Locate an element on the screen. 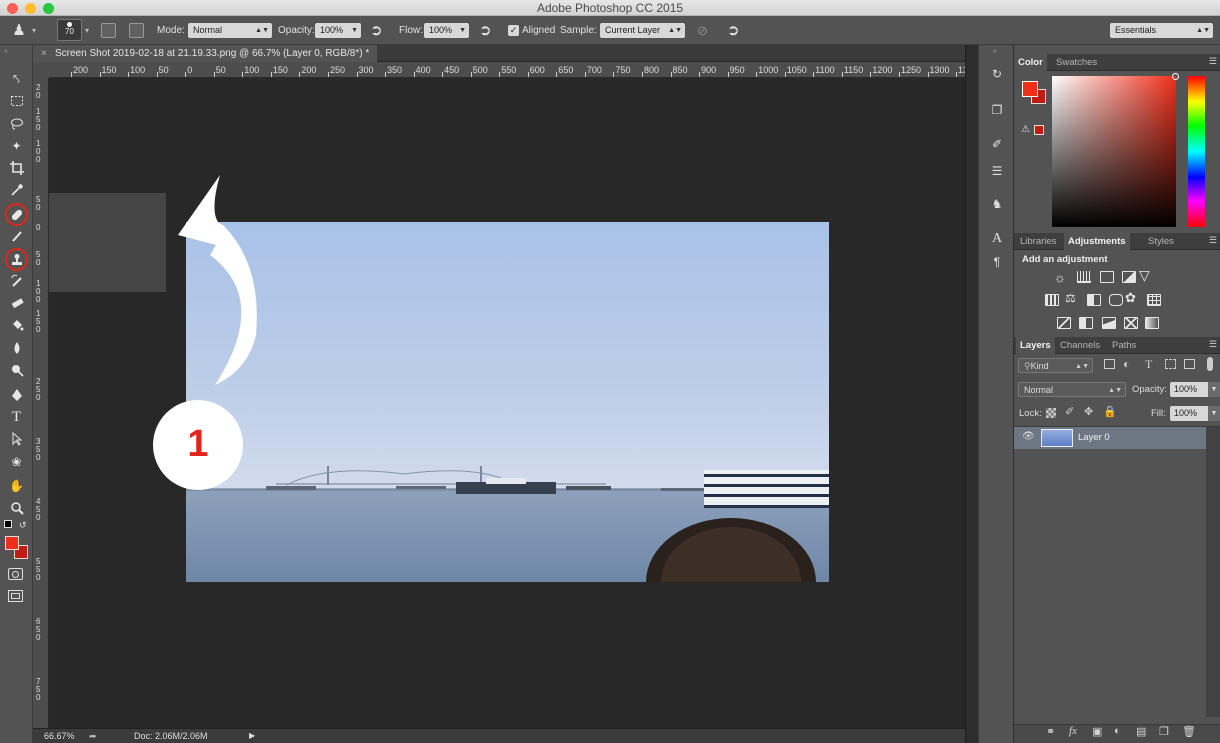 The width and height of the screenshot is (1220, 743). photo-filter-icon is located at coordinates (1116, 300).